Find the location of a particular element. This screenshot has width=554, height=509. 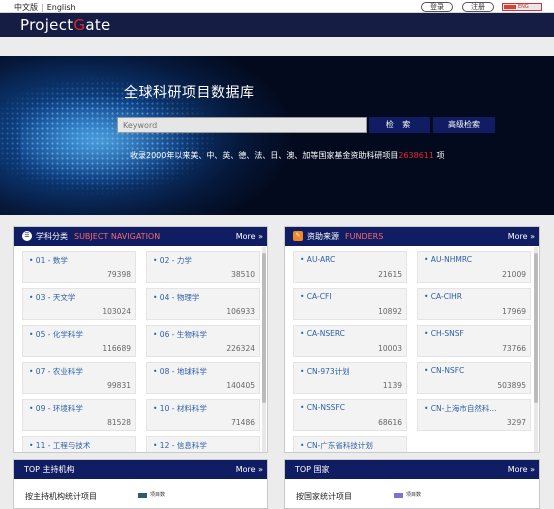

subject-item-label: • 04 - 物理学 is located at coordinates (176, 297).